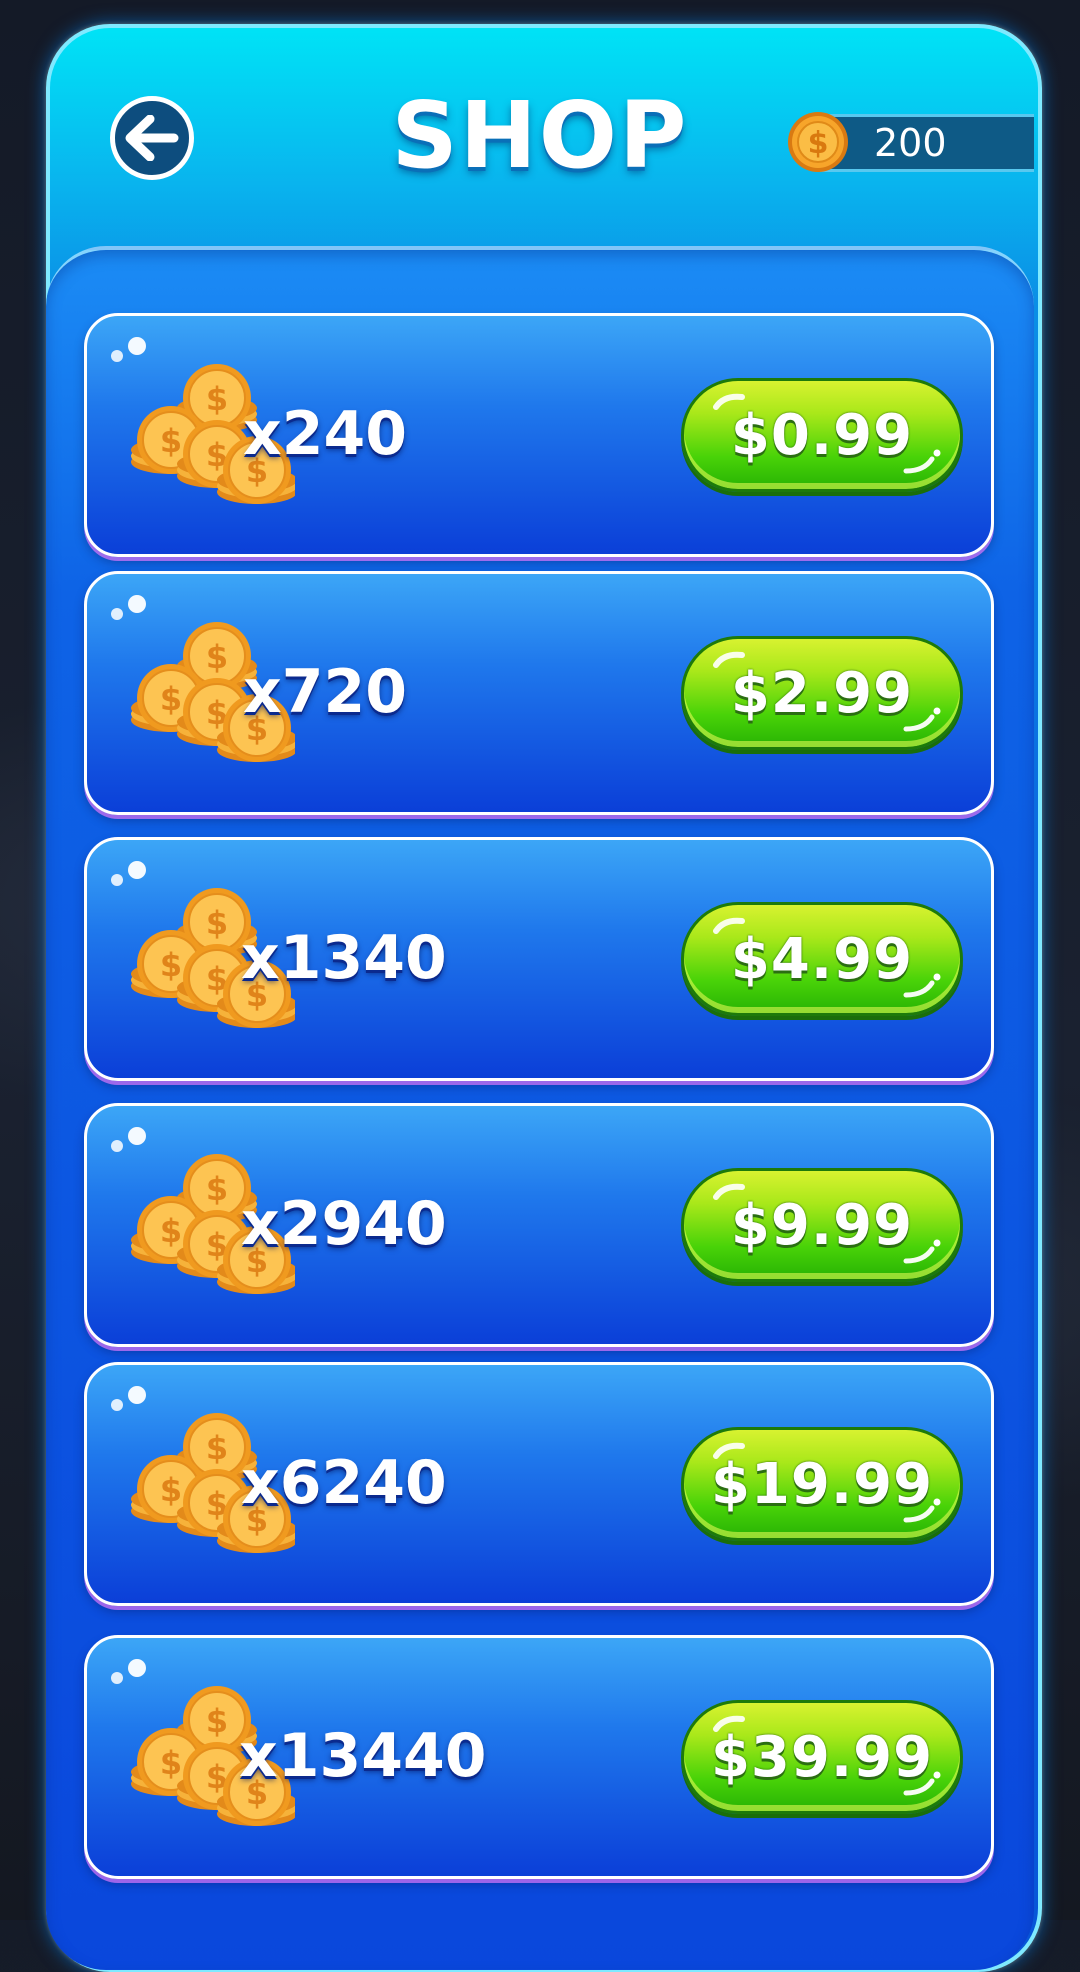  Describe the element at coordinates (539, 1757) in the screenshot. I see `offer-card: $ $ $ $ x13440 $39.99` at that location.